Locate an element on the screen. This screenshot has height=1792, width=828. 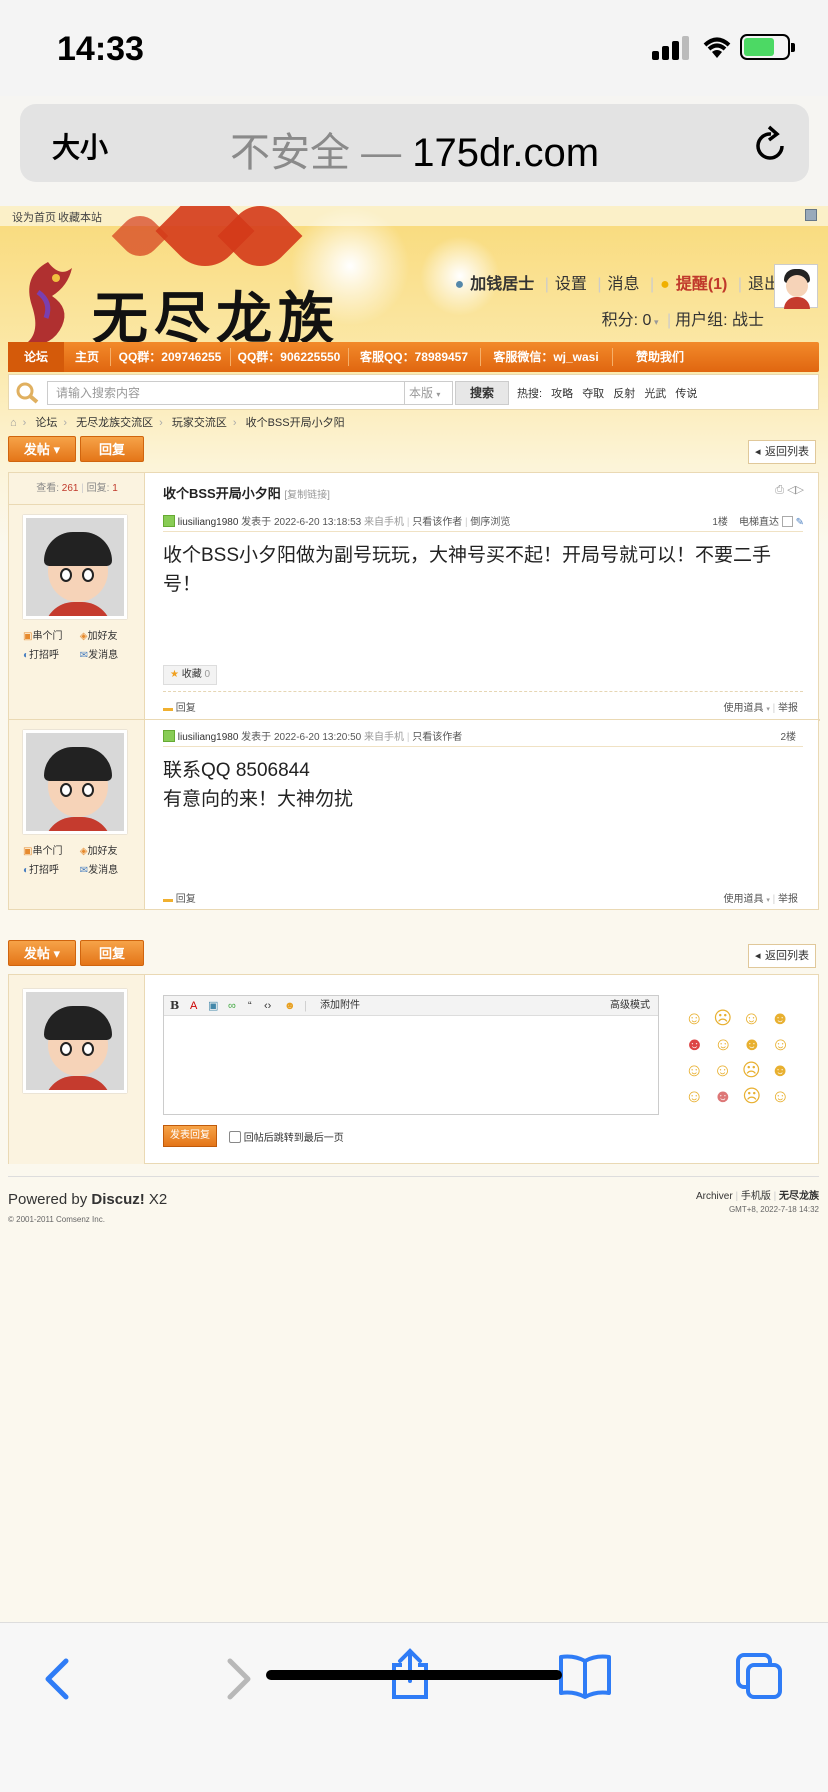
code-icon: ‹› is located at coordinates (267, 1006).